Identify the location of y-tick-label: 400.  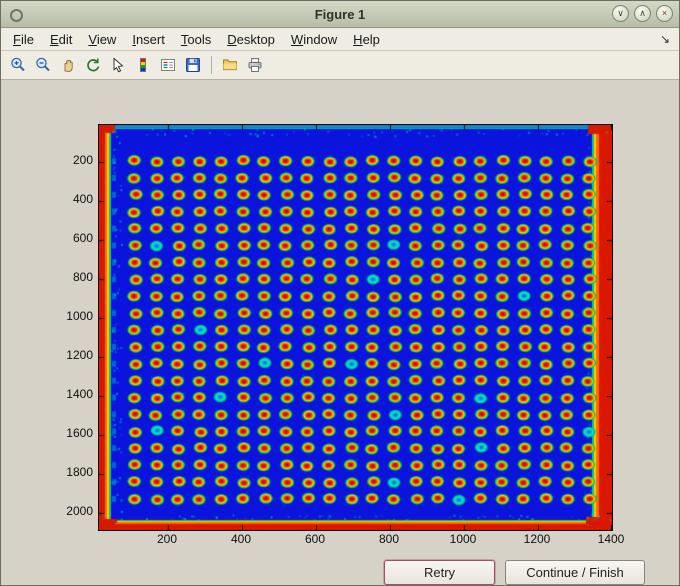
(82, 199).